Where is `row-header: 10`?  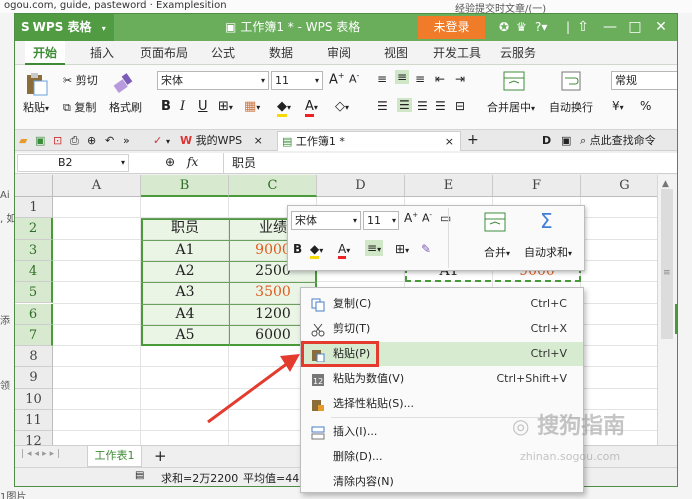 row-header: 10 is located at coordinates (34, 399).